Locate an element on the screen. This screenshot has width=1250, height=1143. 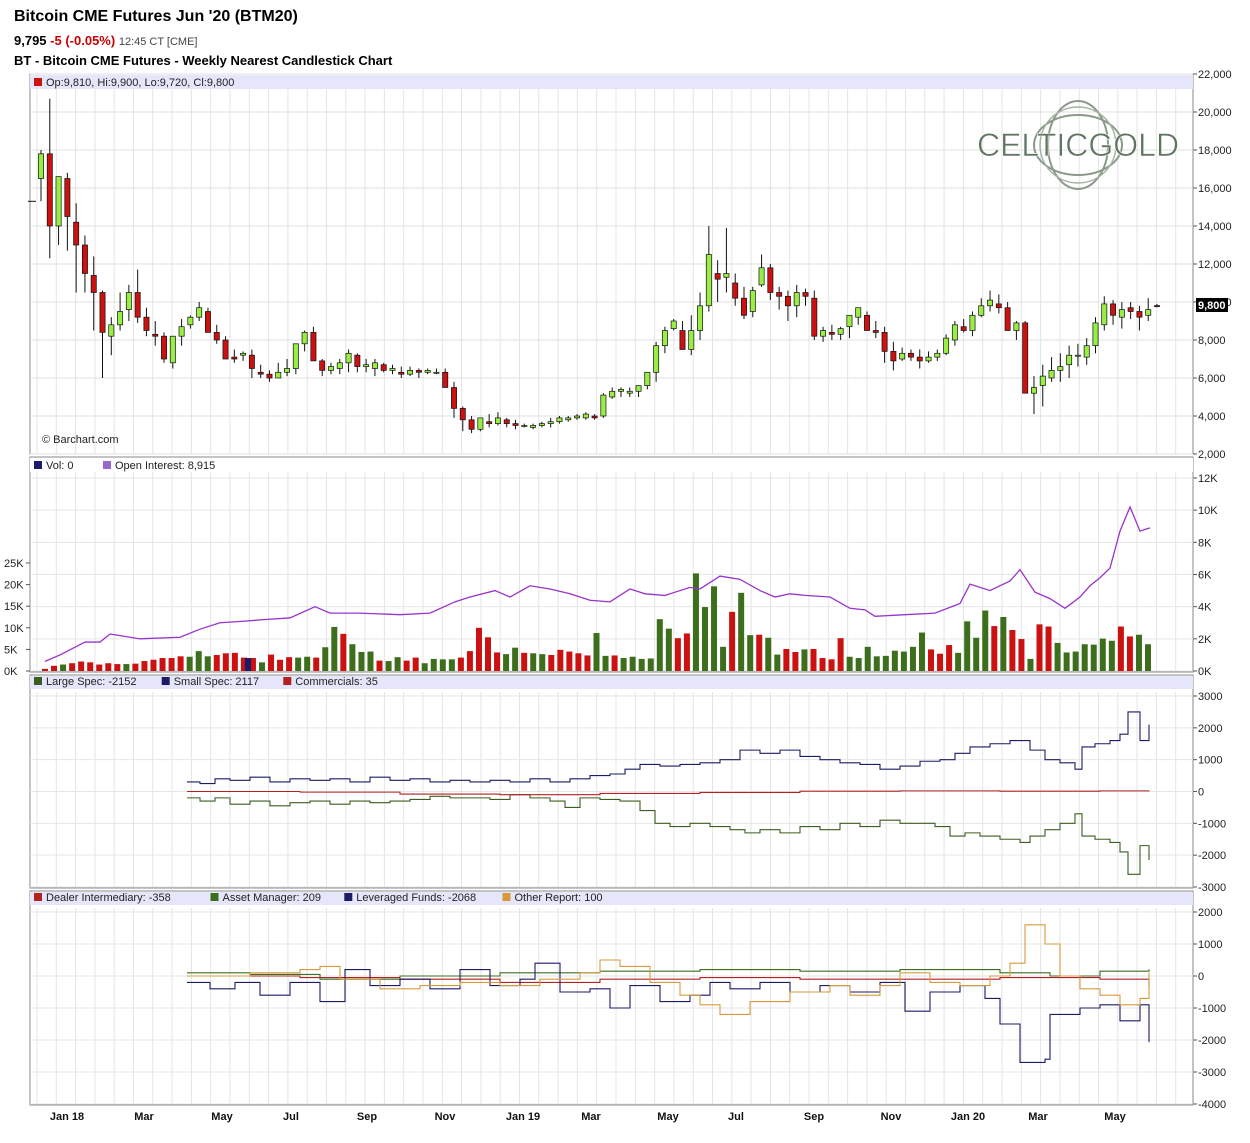
cot-tff-lines is located at coordinates (668, 993).